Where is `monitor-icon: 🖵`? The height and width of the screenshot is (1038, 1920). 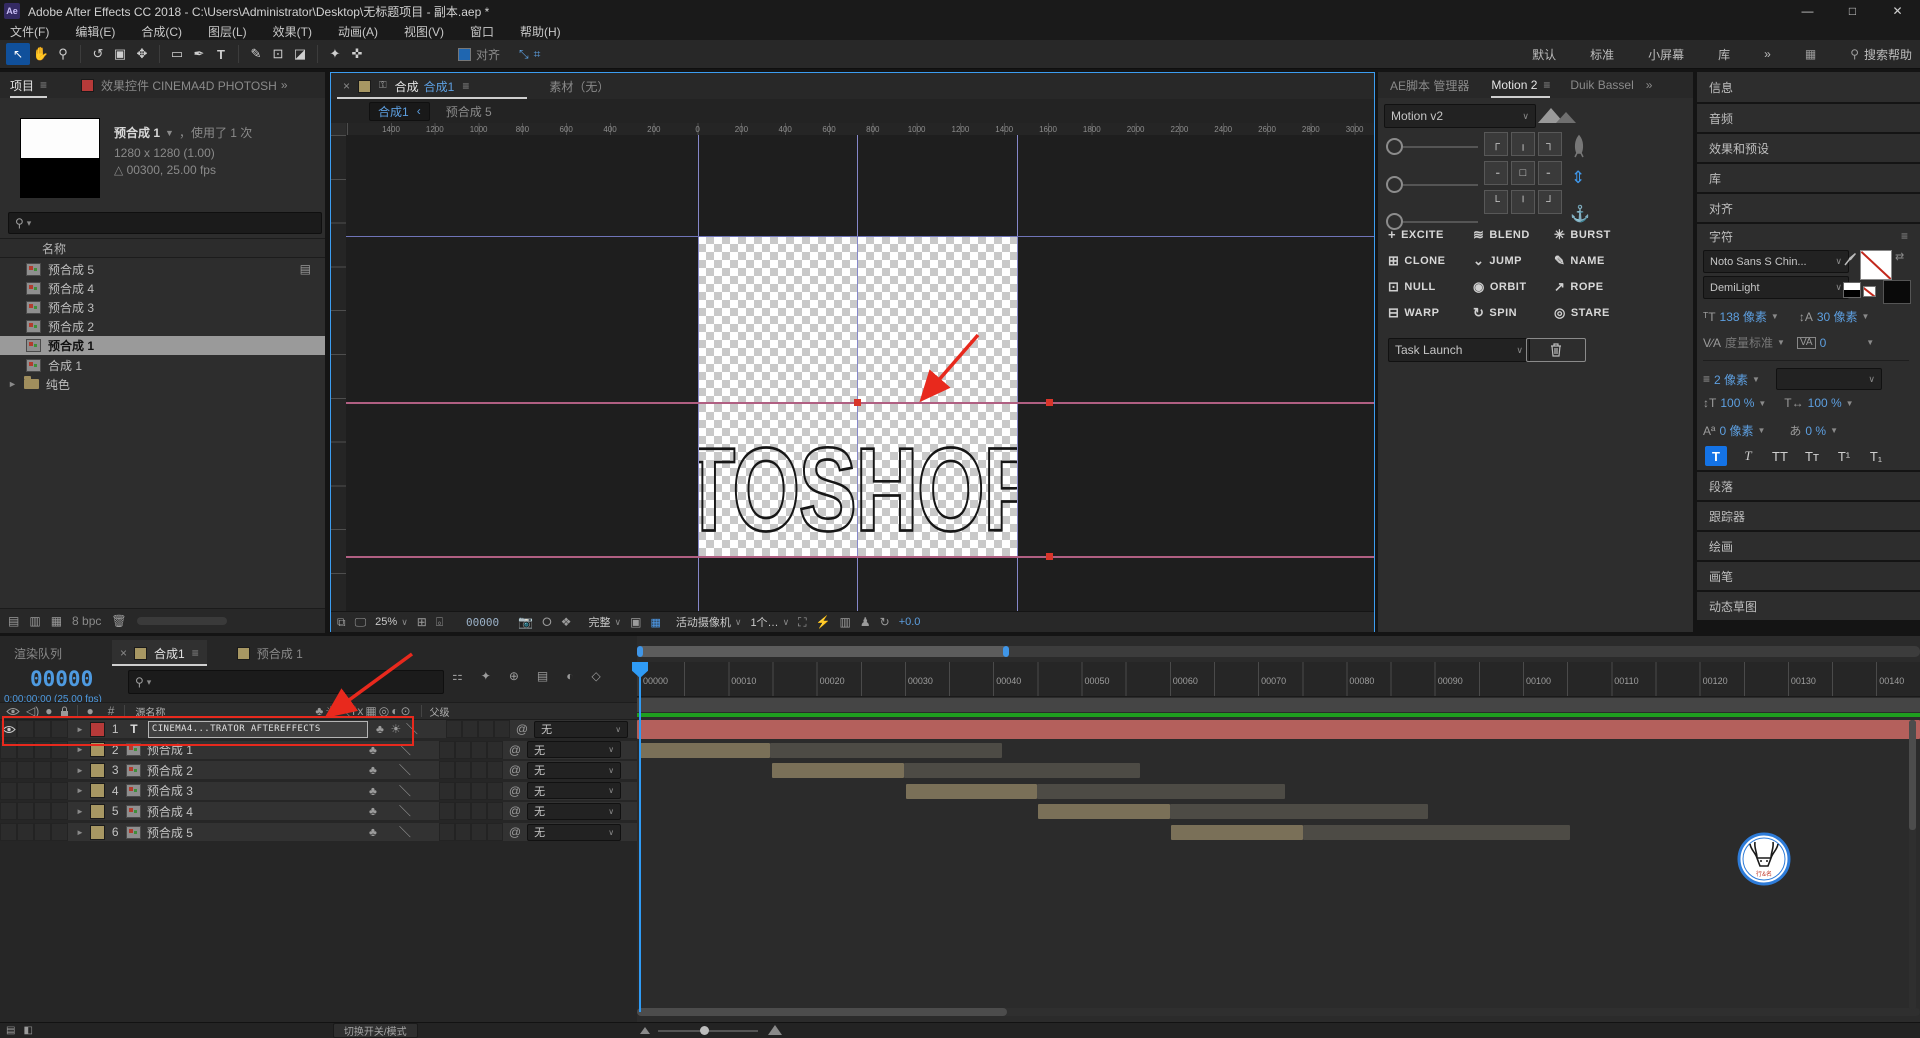
monitor-icon: 🖵 is located at coordinates (361, 622).